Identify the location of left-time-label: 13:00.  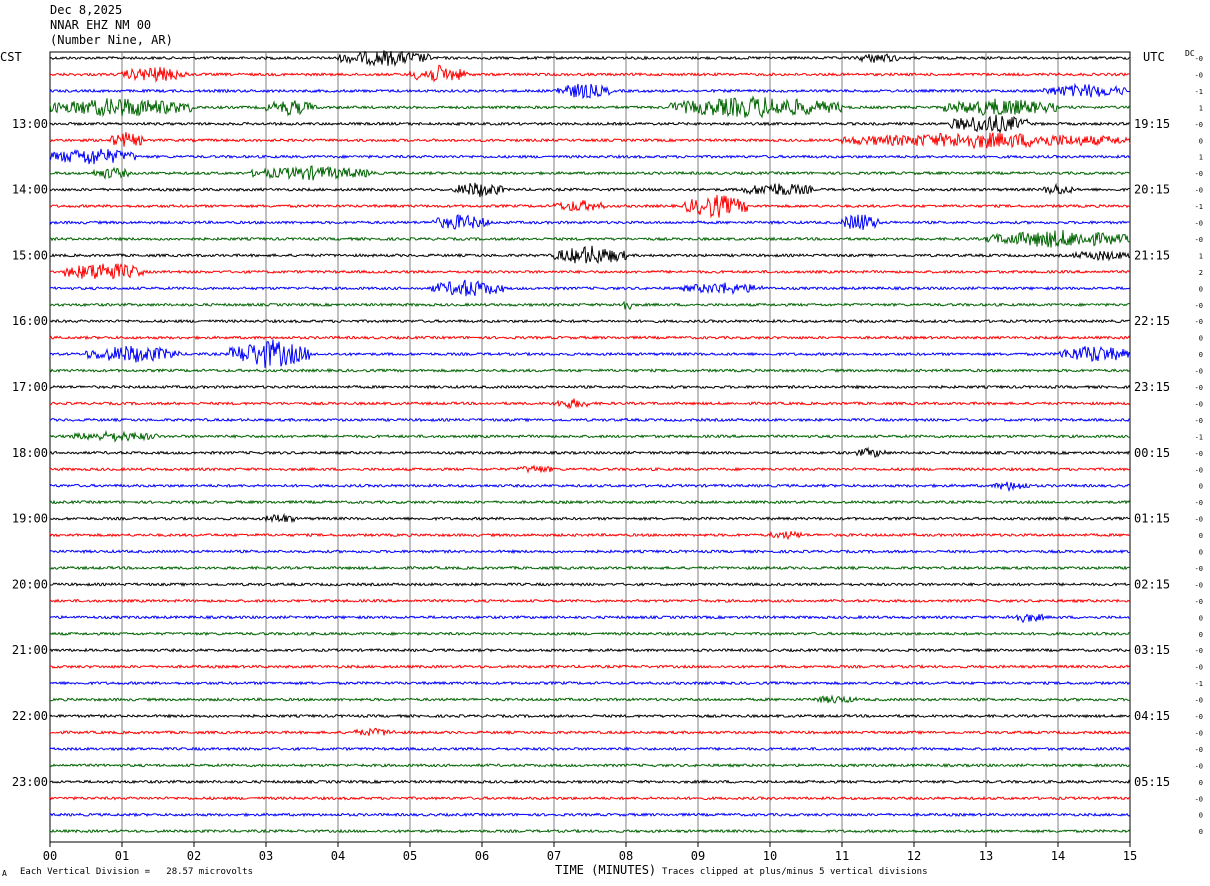
(30, 124).